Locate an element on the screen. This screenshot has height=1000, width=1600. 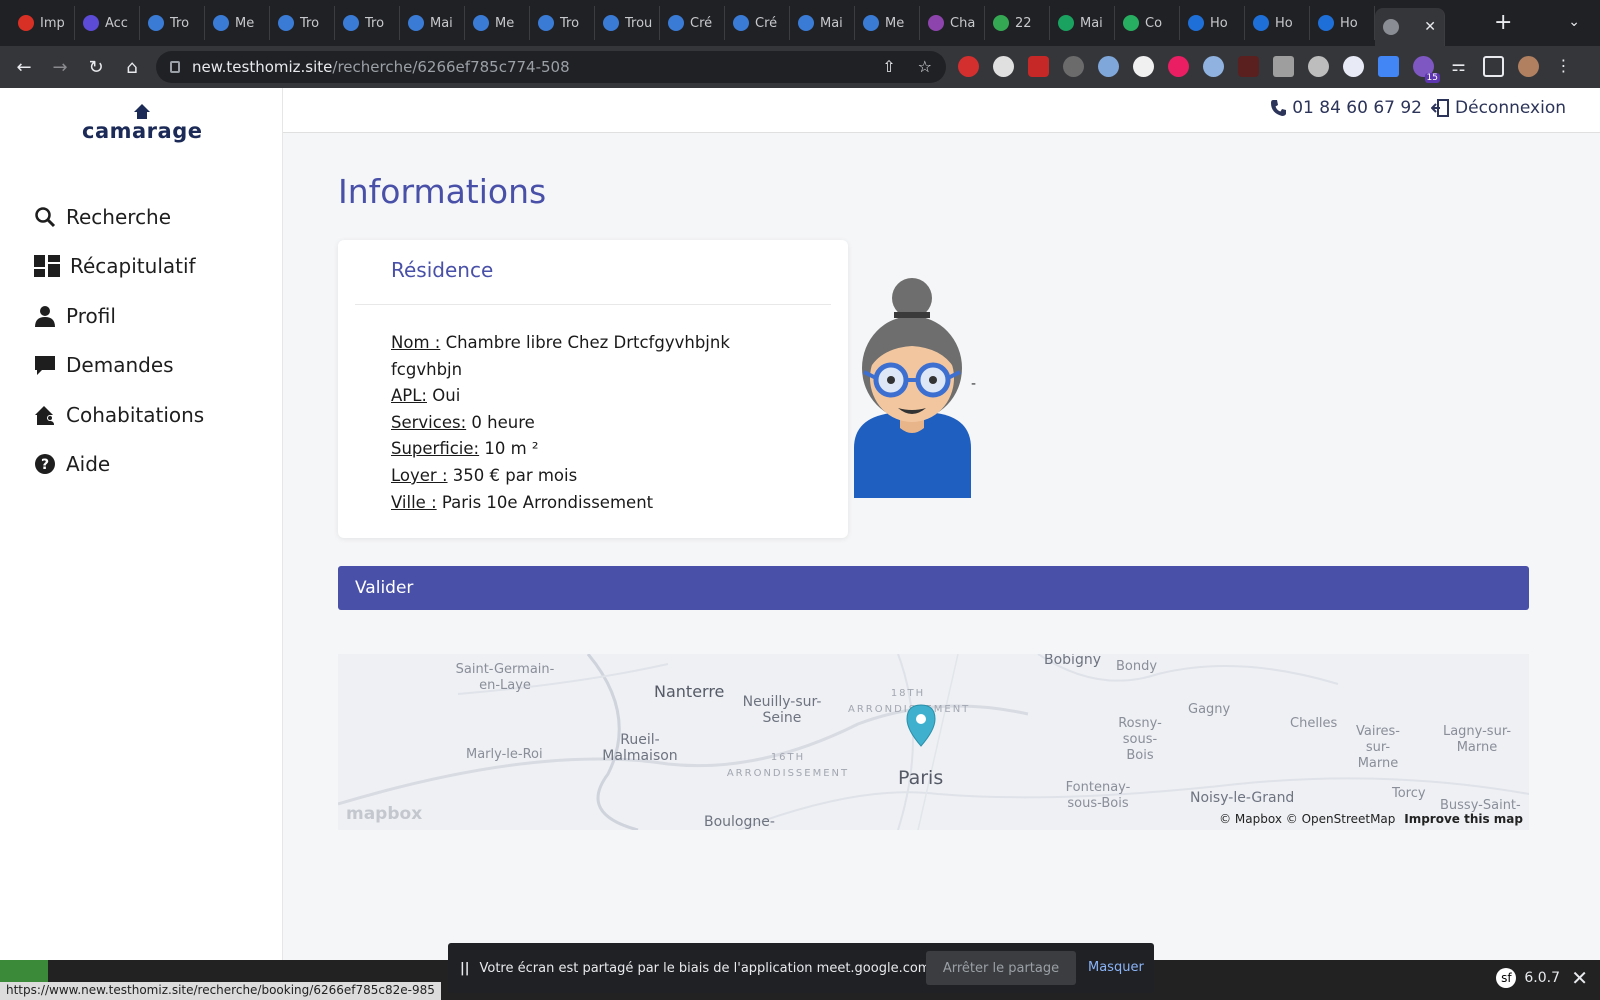
sidebar-item-label: Recherche is located at coordinates (119, 216).